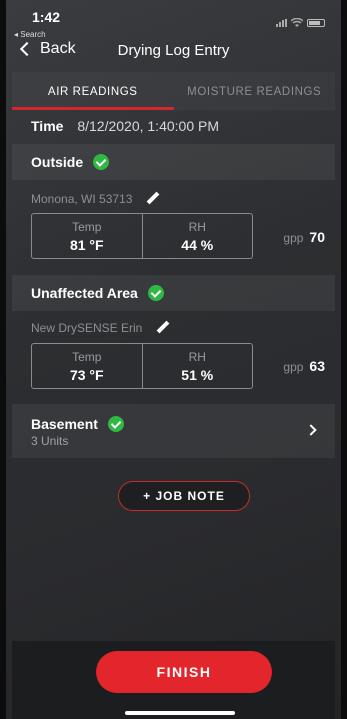 This screenshot has height=719, width=347. I want to click on unaffected-device-row: New DrySENSE Erin, so click(100, 328).